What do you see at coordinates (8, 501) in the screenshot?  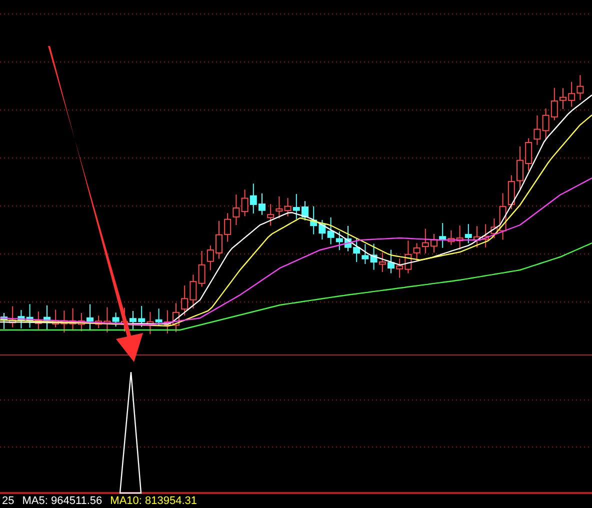 I see `legend-text: 25` at bounding box center [8, 501].